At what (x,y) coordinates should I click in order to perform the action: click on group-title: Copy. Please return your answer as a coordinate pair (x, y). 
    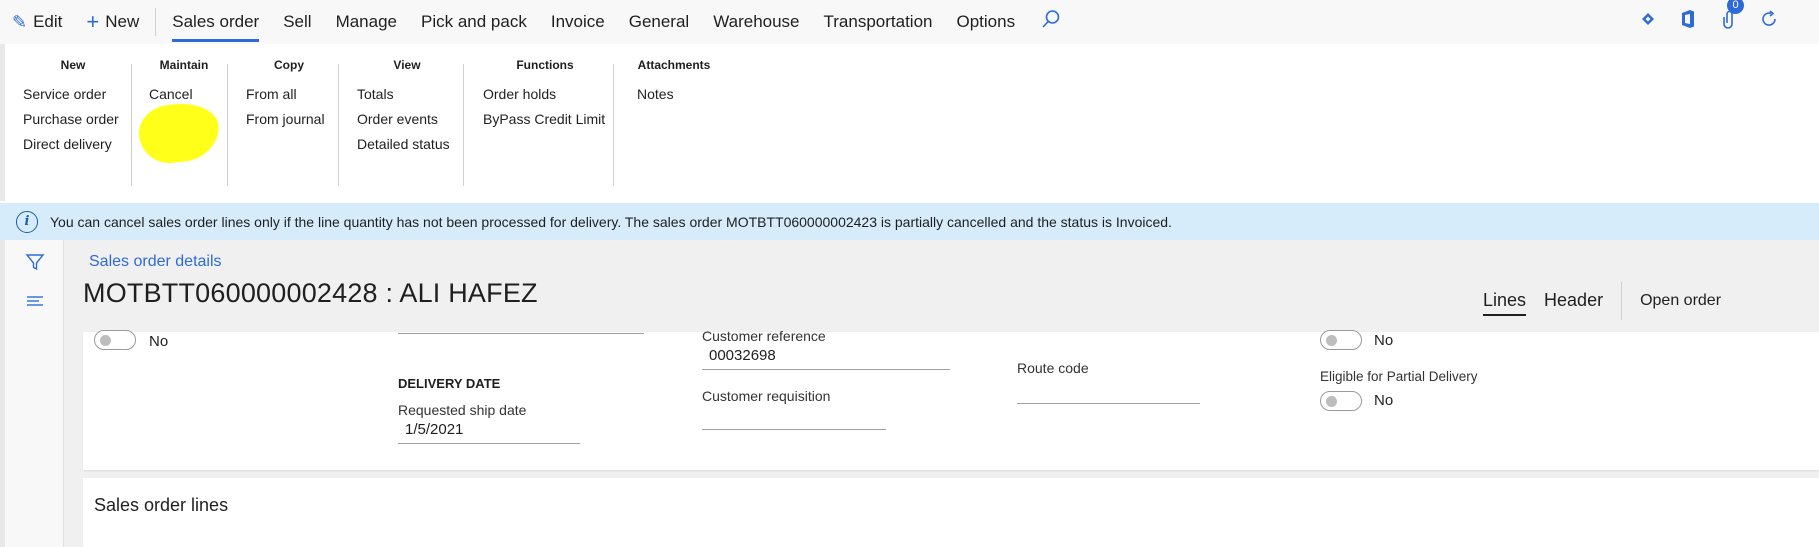
    Looking at the image, I should click on (289, 65).